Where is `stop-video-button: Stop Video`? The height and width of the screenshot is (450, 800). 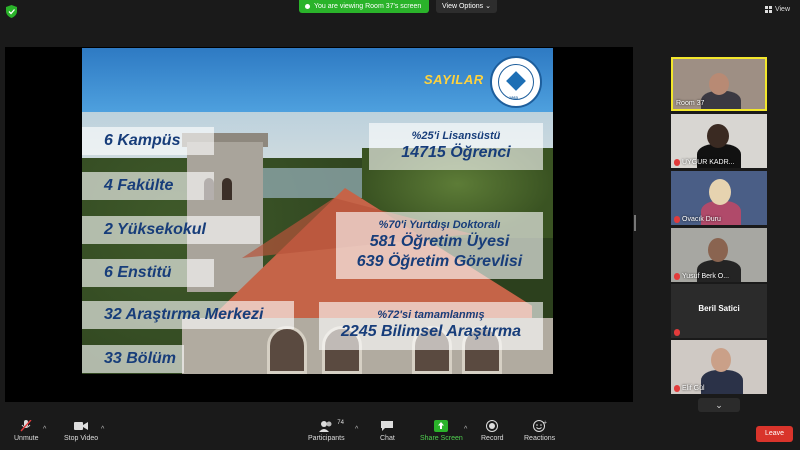 stop-video-button: Stop Video is located at coordinates (81, 431).